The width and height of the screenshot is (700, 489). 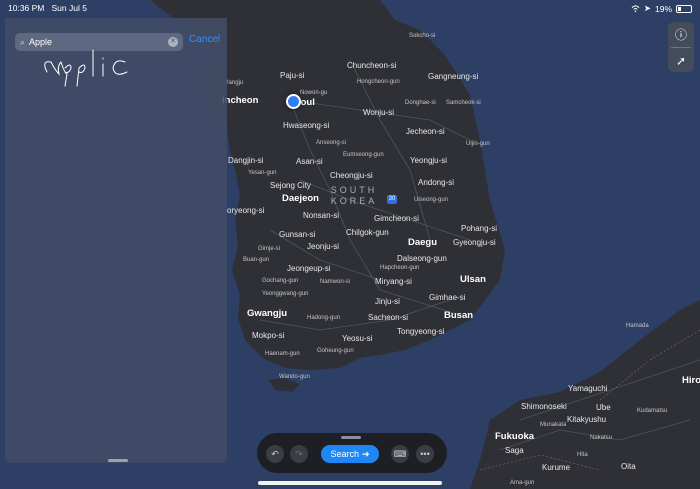 What do you see at coordinates (300, 198) in the screenshot?
I see `map-label-city: Daejeon` at bounding box center [300, 198].